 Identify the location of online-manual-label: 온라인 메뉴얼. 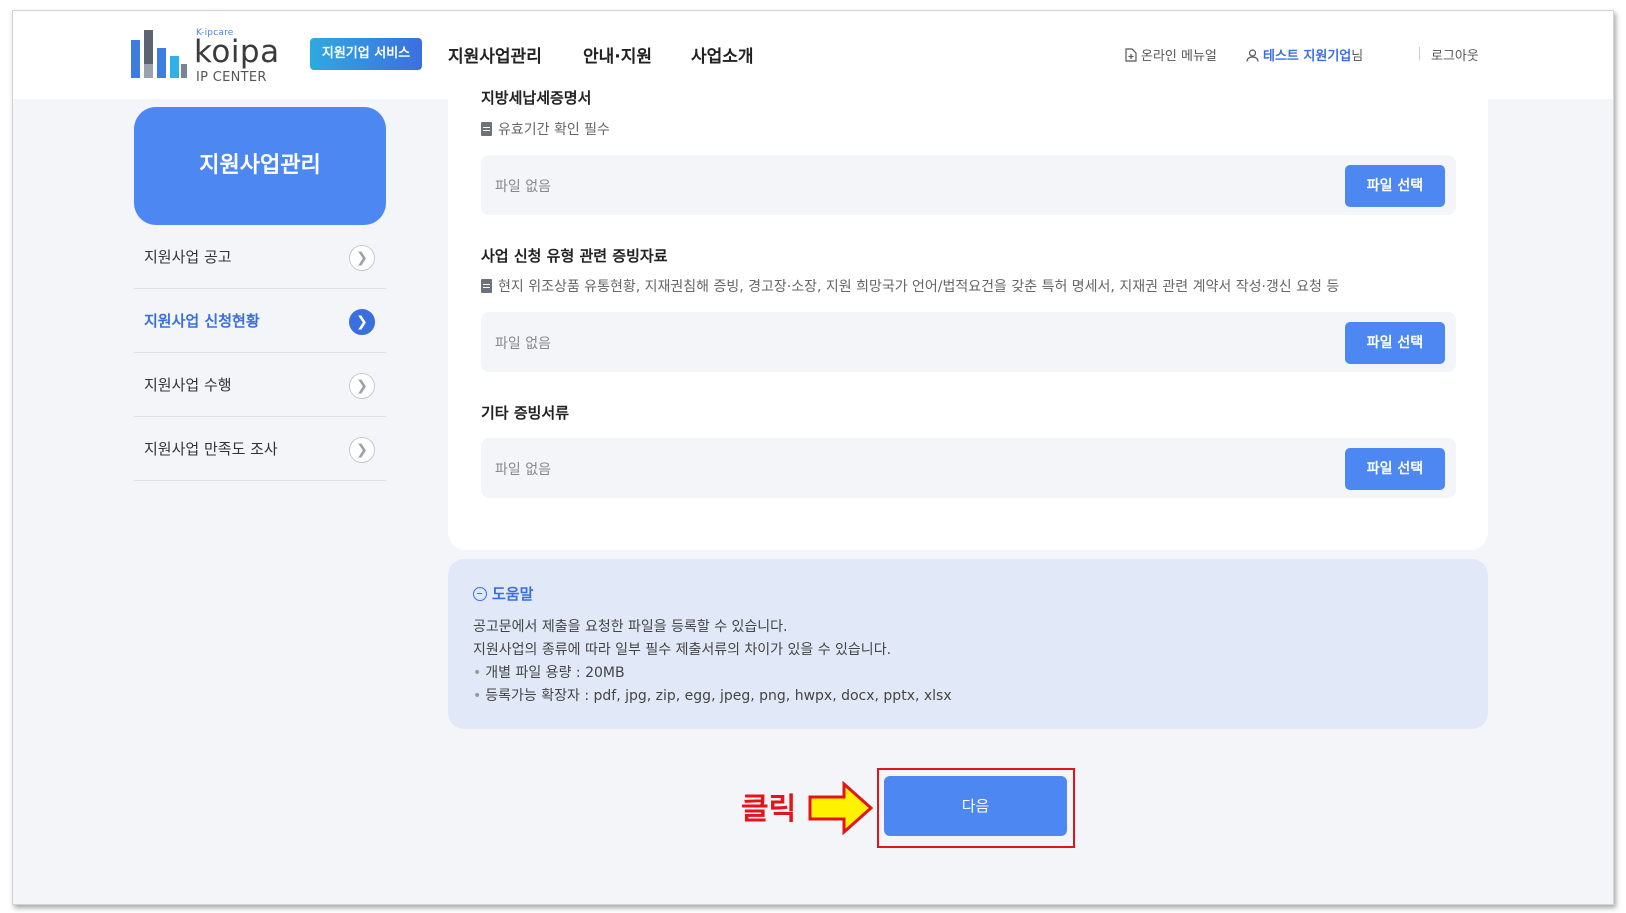
(1179, 56).